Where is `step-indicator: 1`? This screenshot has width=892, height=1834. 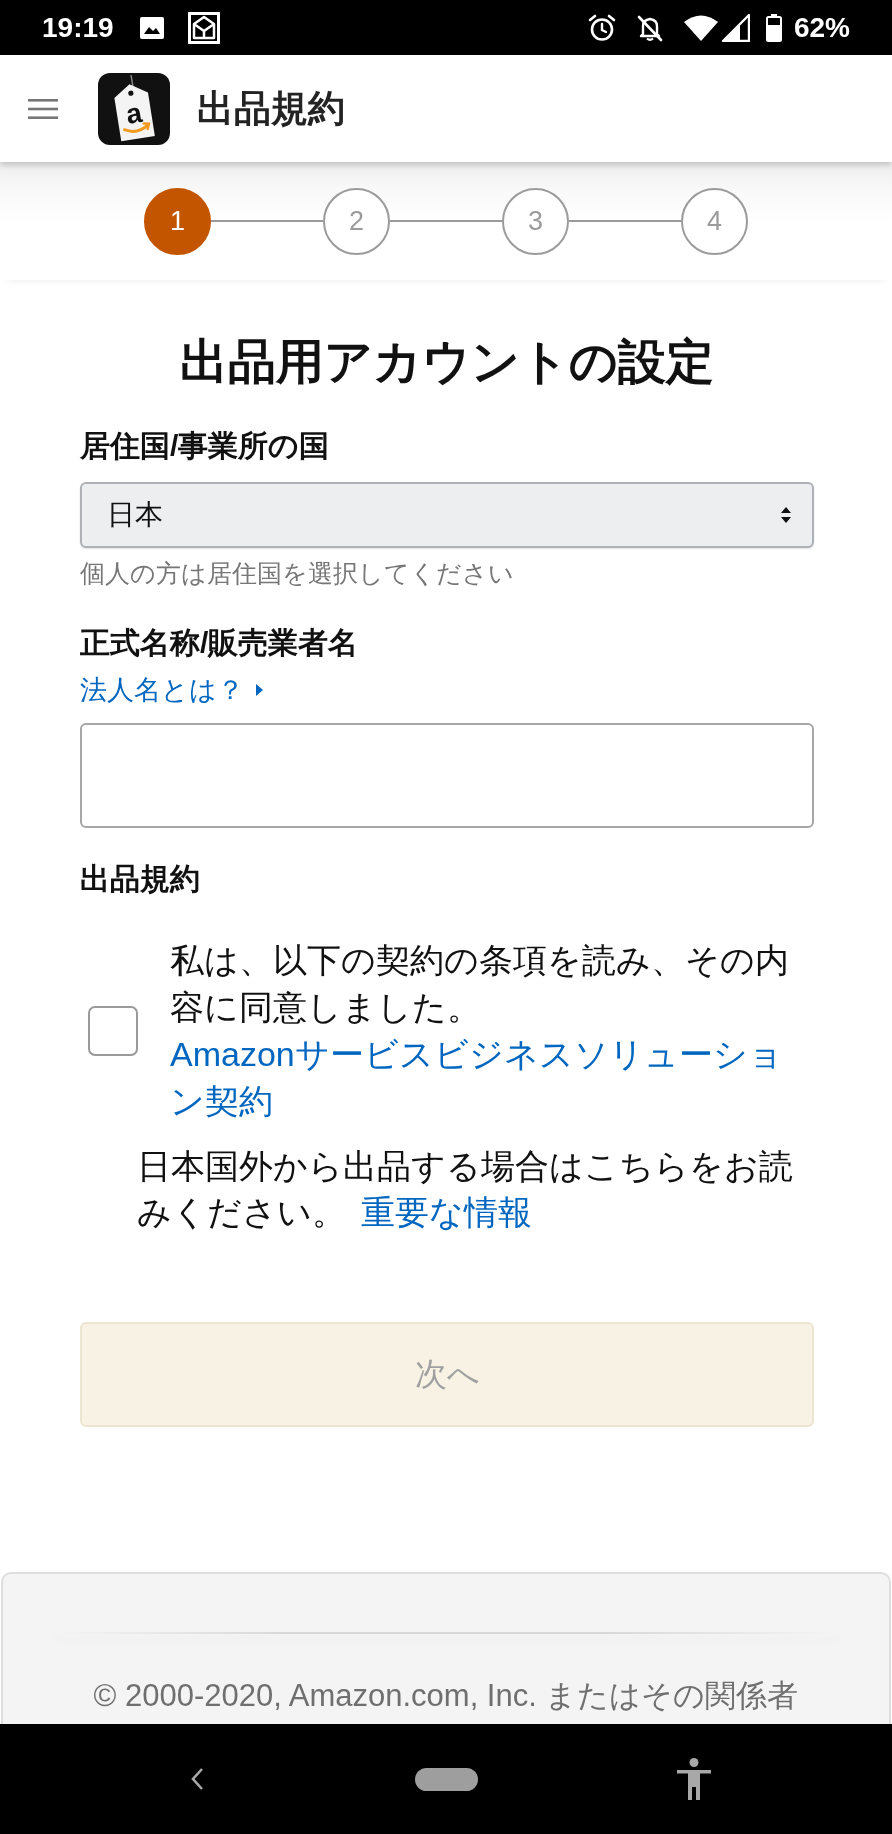
step-indicator: 1 is located at coordinates (177, 221).